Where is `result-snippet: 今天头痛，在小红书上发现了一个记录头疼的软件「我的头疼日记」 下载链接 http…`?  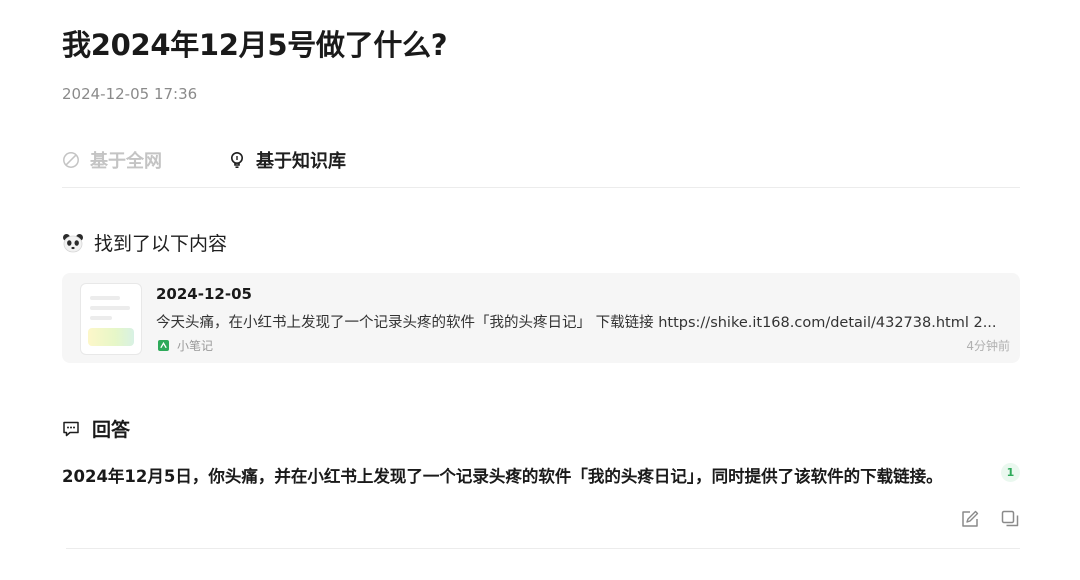
result-snippet: 今天头痛，在小红书上发现了一个记录头疼的软件「我的头疼日记」 下载链接 http… is located at coordinates (576, 323).